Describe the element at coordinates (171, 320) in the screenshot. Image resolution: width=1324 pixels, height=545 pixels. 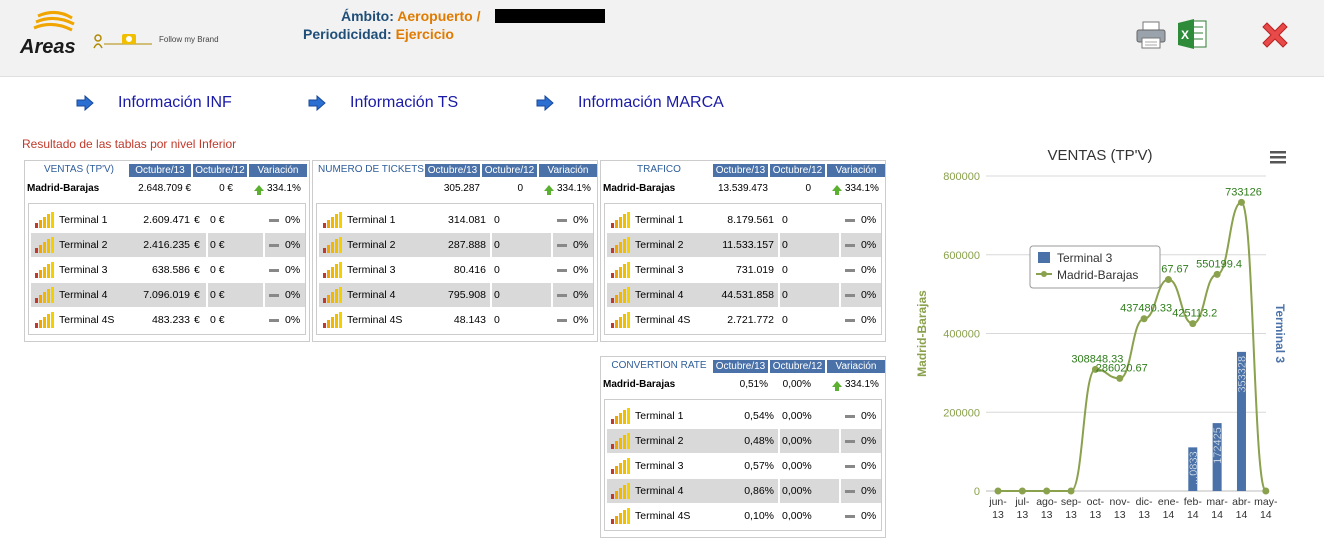
I see `value-current: 483.233` at that location.